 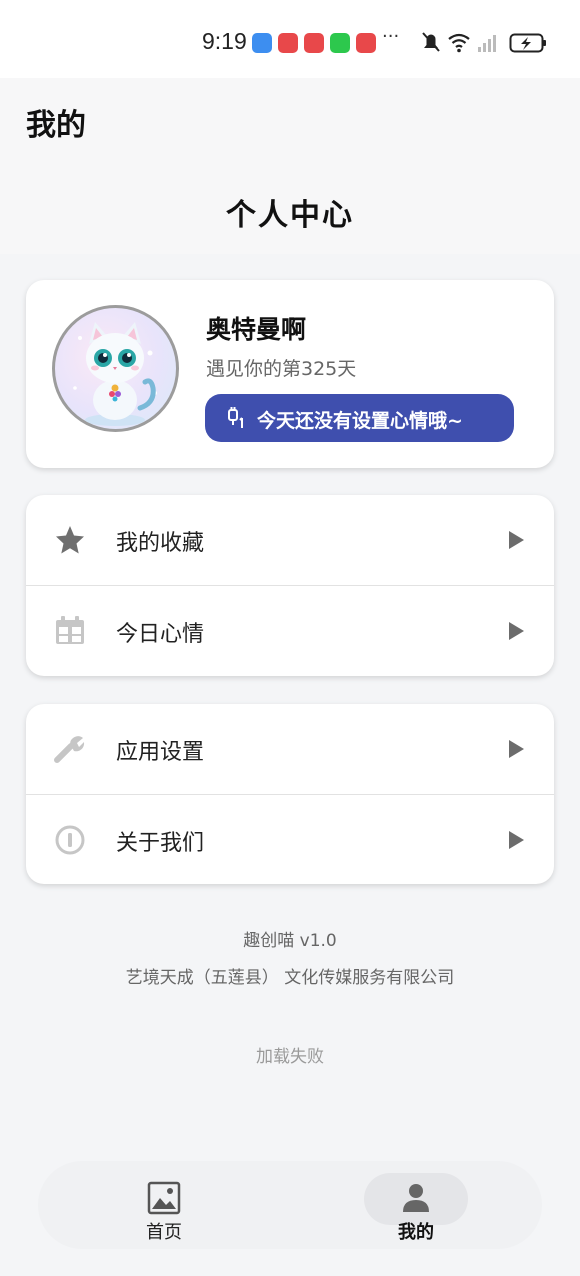 I want to click on page-title: 个人中心, so click(x=290, y=215).